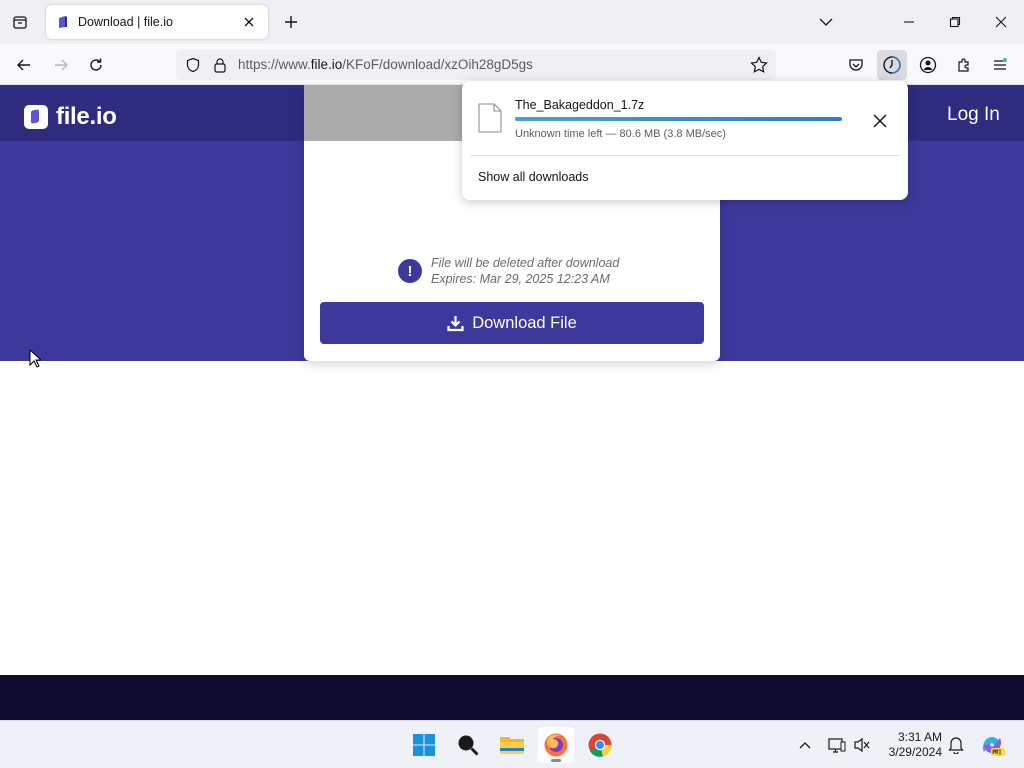 The width and height of the screenshot is (1024, 768). What do you see at coordinates (512, 22) in the screenshot?
I see `browser-tab-bar: Download | file.io` at bounding box center [512, 22].